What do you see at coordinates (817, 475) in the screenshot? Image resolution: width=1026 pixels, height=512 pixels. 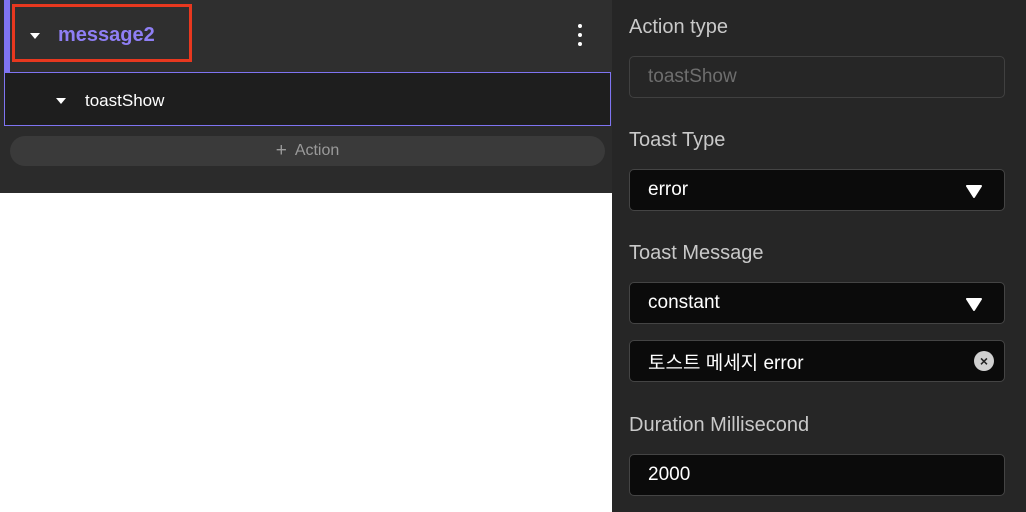 I see `duration-input: 2000` at bounding box center [817, 475].